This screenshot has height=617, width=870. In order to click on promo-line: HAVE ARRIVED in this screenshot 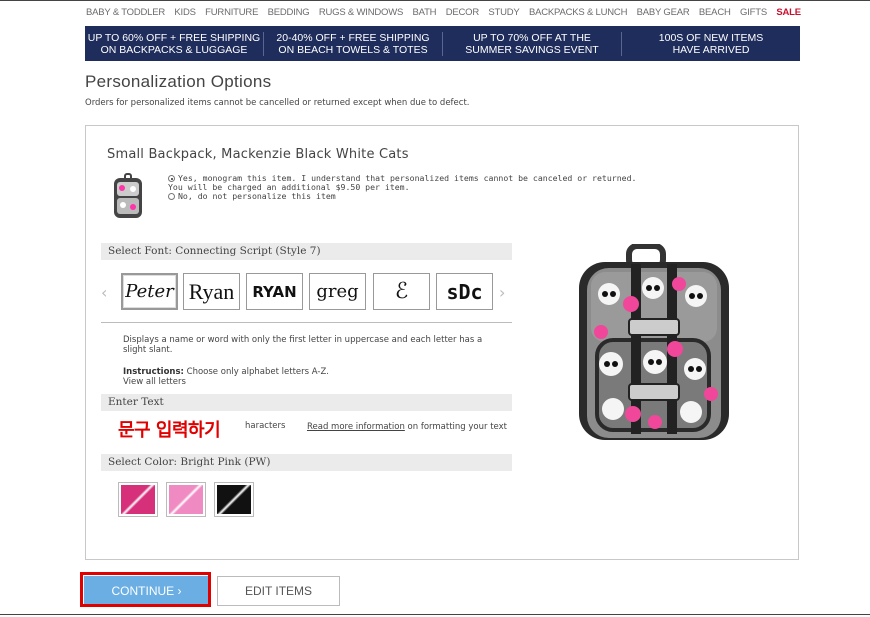, I will do `click(711, 49)`.